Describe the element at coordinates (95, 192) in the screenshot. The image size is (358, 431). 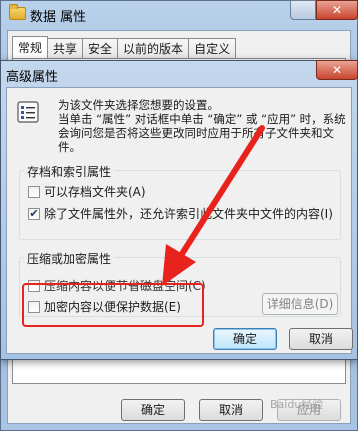
I see `archive-checkbox-label: 可以存档文件夹(A)` at that location.